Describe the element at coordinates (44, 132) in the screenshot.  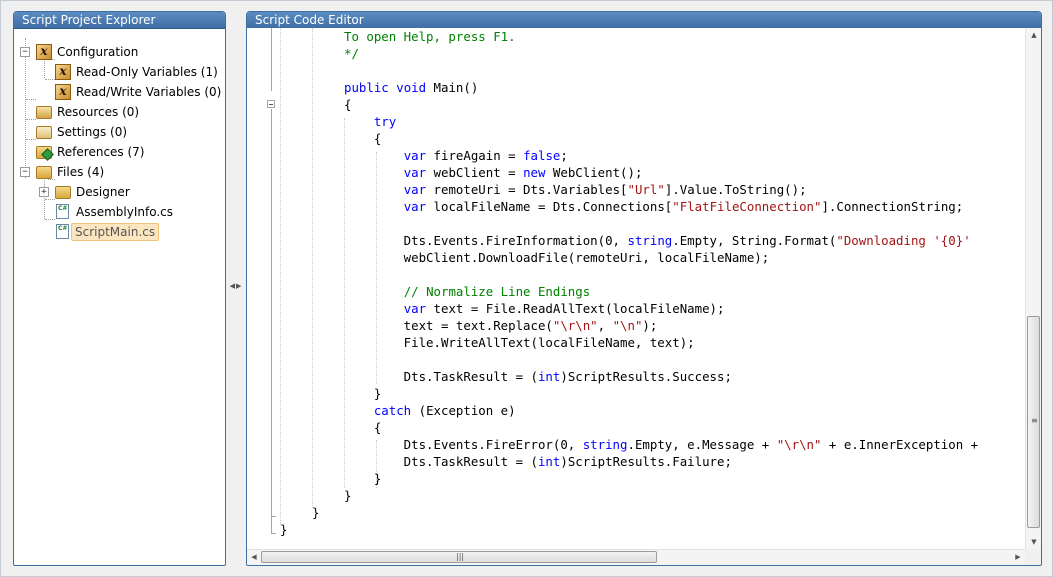
I see `settings-icon` at that location.